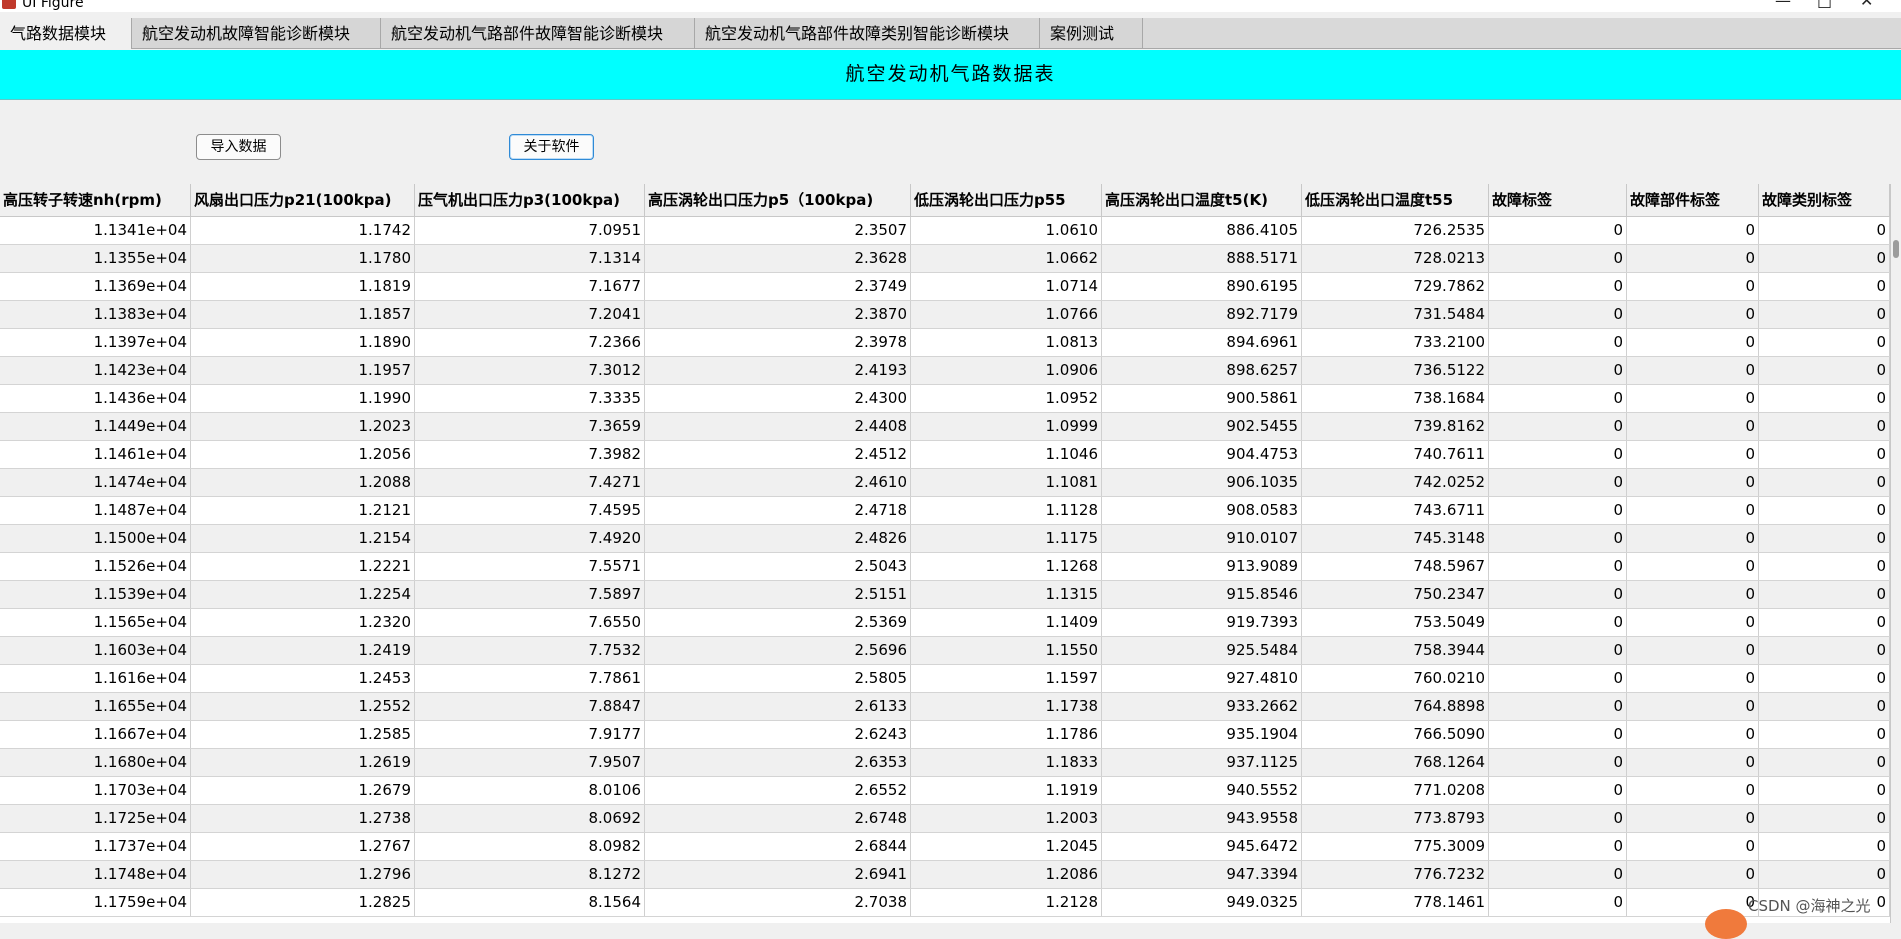  I want to click on table-cell: 1.1819, so click(303, 286).